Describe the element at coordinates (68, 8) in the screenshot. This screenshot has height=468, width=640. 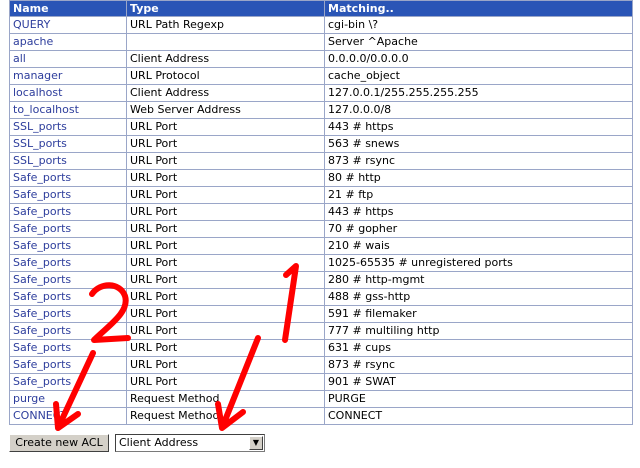
I see `column-header-name: Name` at that location.